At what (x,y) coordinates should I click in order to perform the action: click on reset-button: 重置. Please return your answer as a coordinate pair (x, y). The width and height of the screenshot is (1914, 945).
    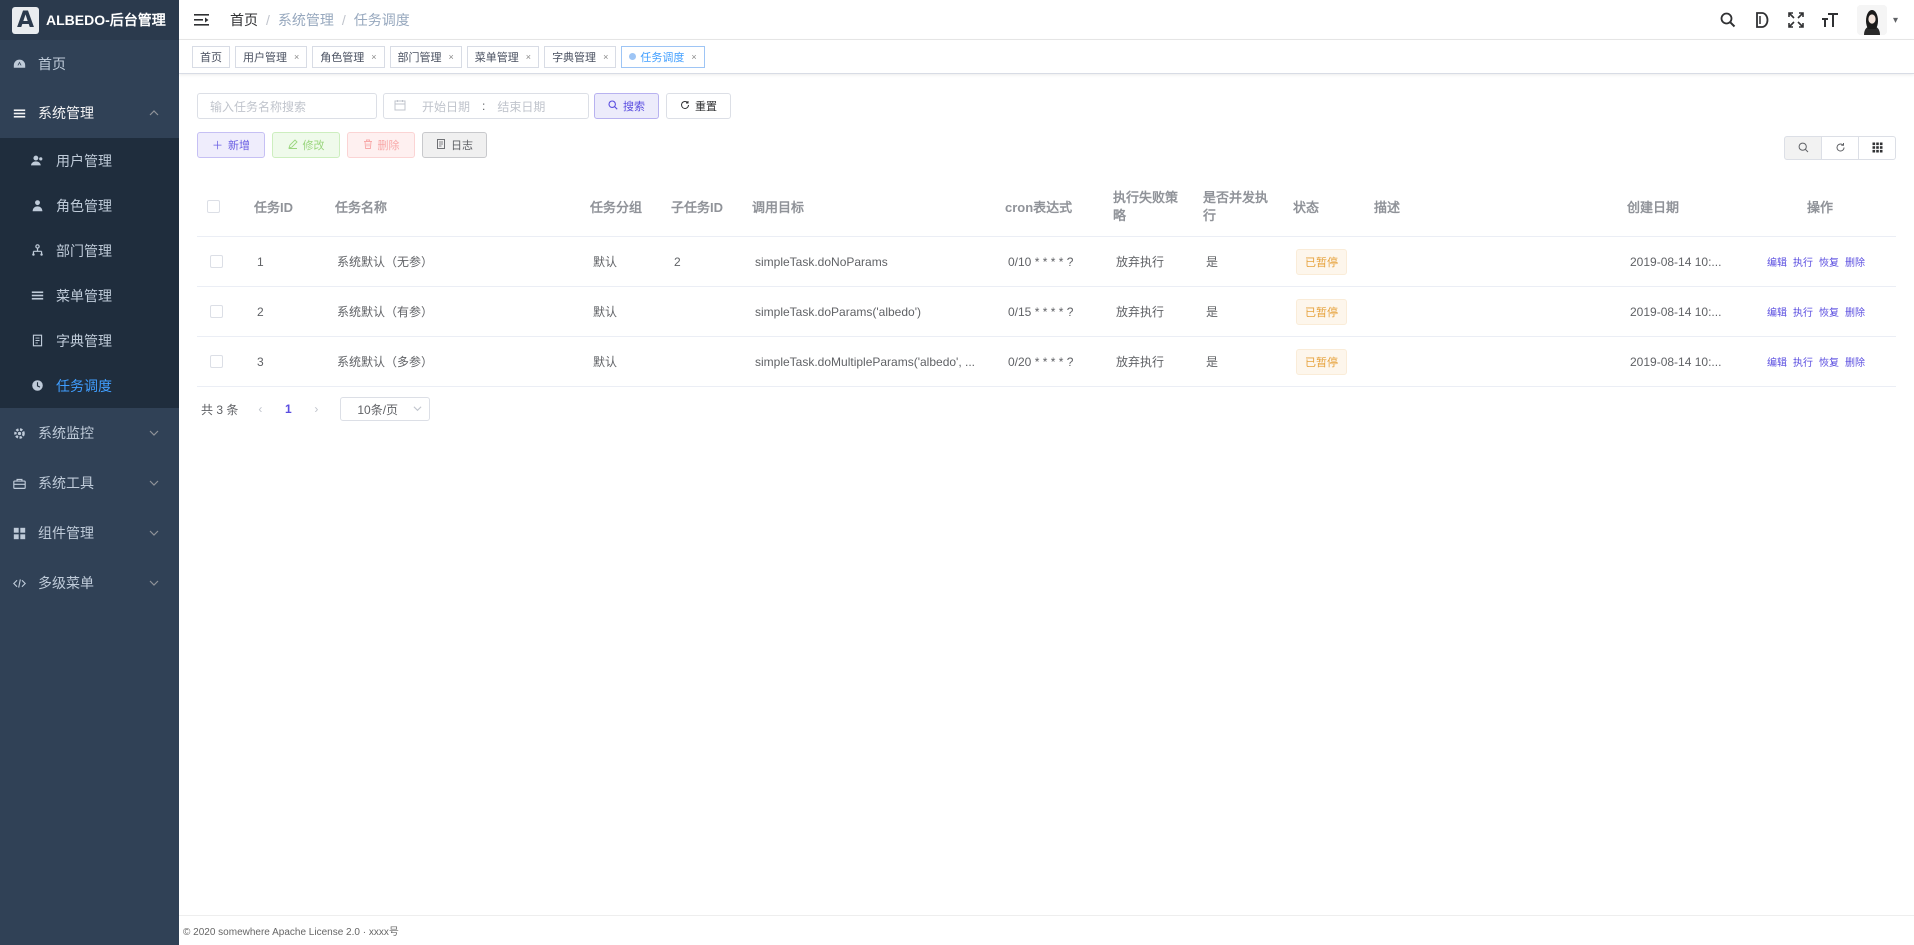
    Looking at the image, I should click on (698, 106).